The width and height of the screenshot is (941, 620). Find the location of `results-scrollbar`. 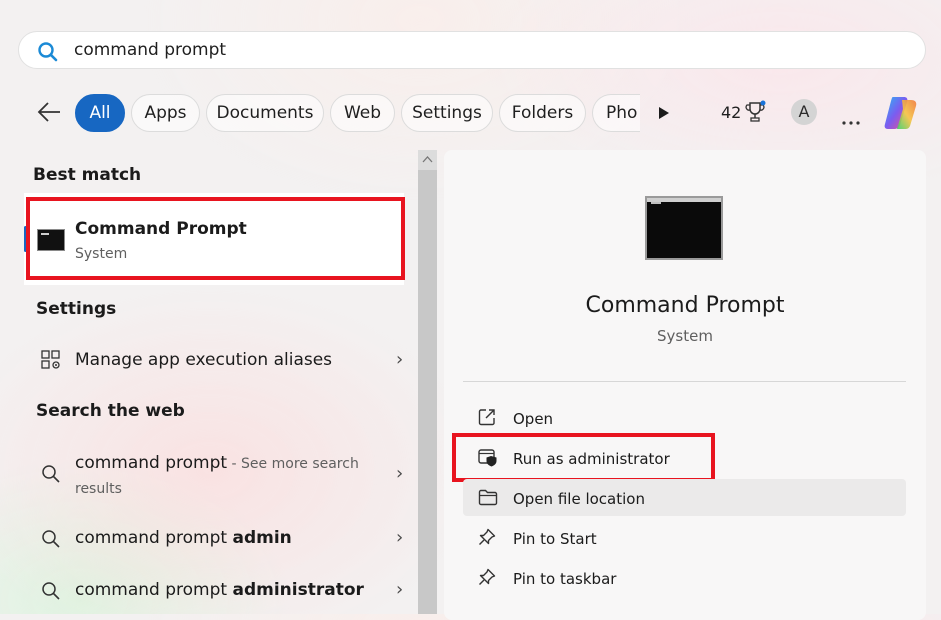

results-scrollbar is located at coordinates (427, 382).